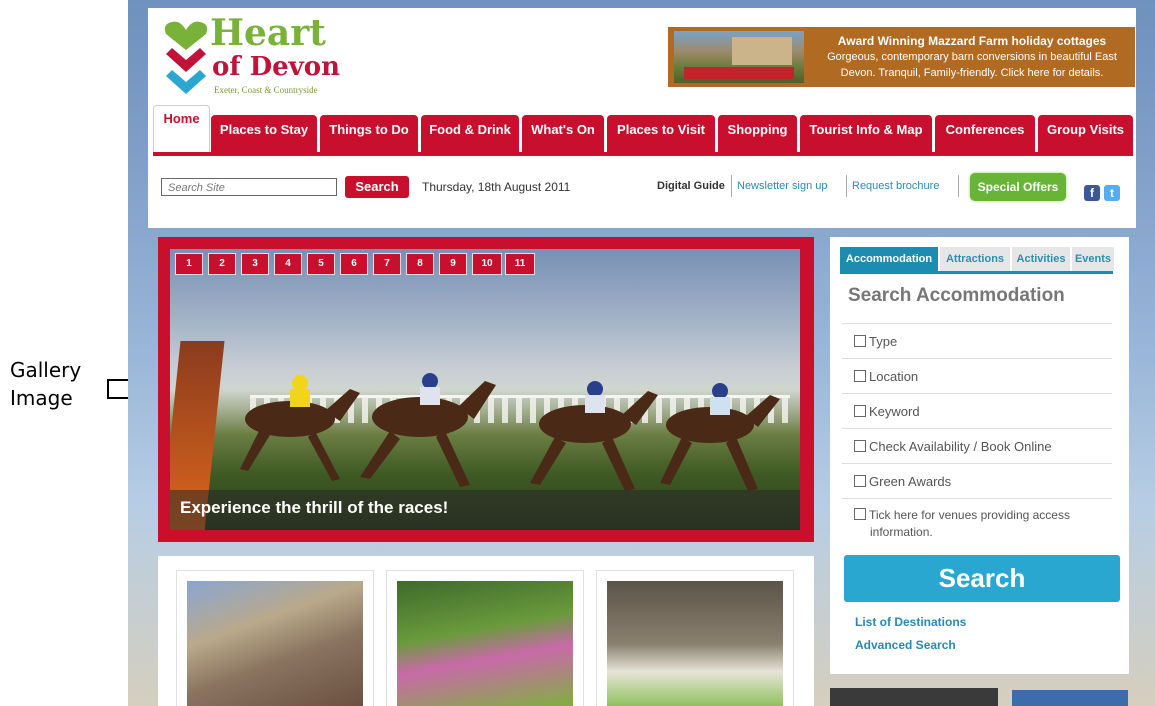  Describe the element at coordinates (46, 370) in the screenshot. I see `label-line-1: Gallery` at that location.